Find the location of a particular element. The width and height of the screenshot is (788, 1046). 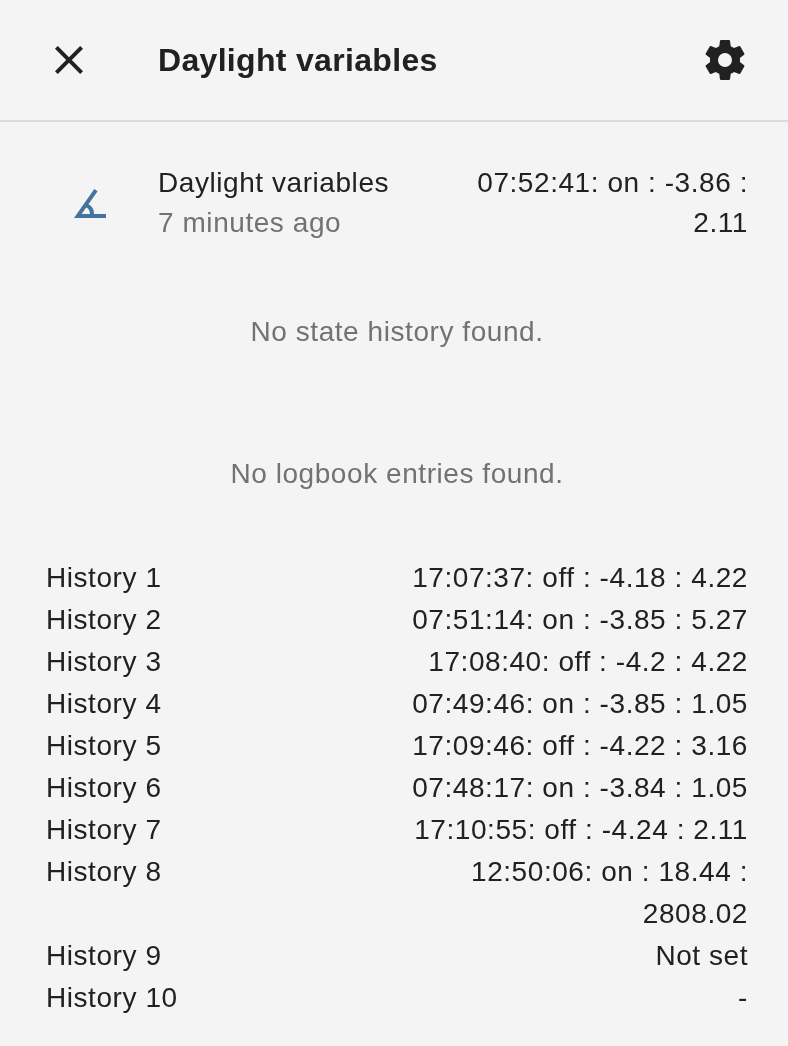

attribute-label: History 2 is located at coordinates (104, 620).